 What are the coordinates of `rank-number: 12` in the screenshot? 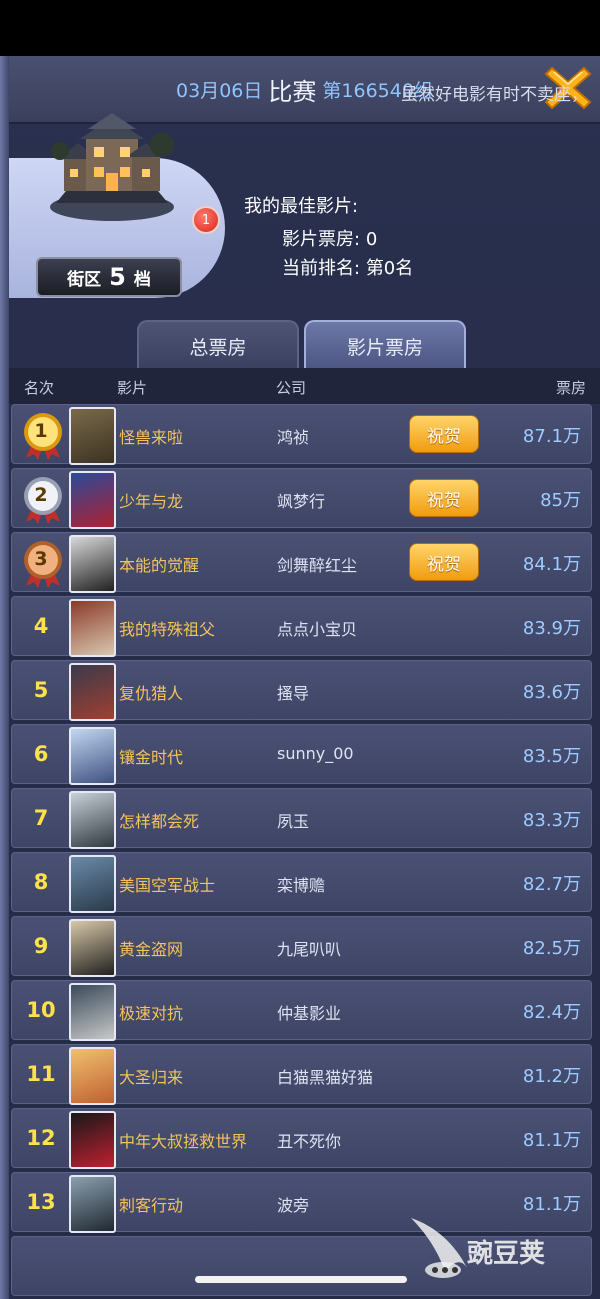 It's located at (41, 1138).